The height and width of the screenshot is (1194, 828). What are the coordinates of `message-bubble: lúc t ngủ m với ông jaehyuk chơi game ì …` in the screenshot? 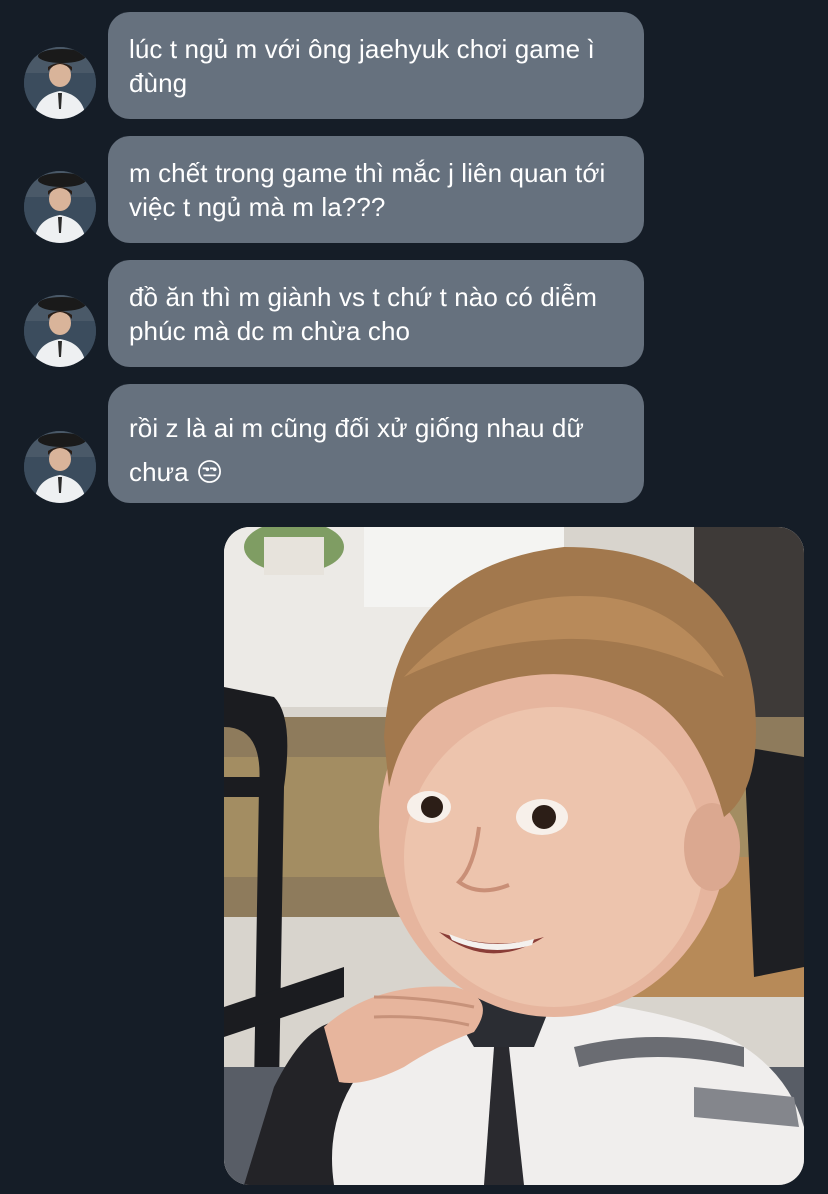 It's located at (376, 65).